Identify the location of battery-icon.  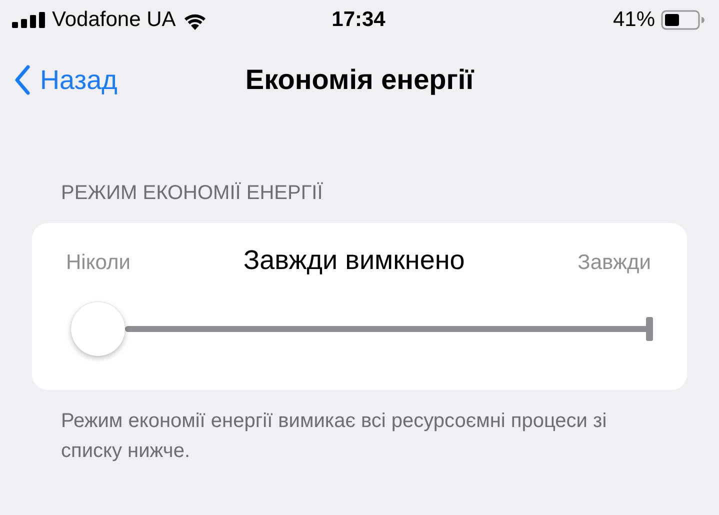
(683, 20).